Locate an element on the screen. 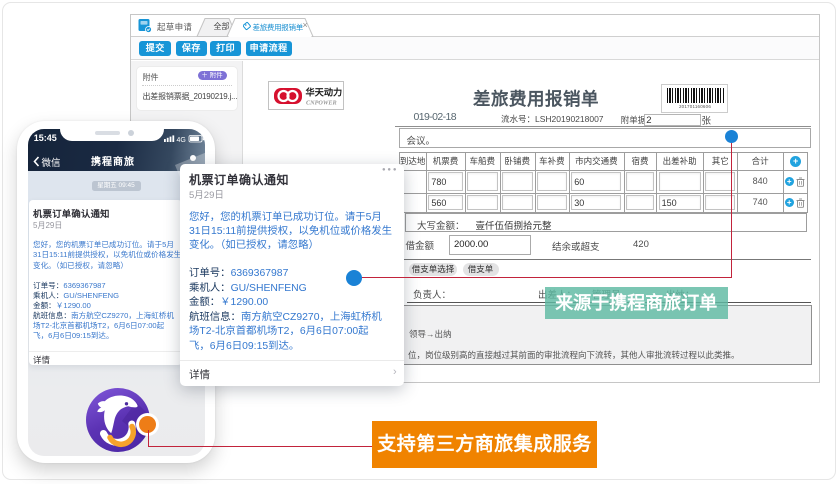  svg-text: 4G is located at coordinates (180, 140).